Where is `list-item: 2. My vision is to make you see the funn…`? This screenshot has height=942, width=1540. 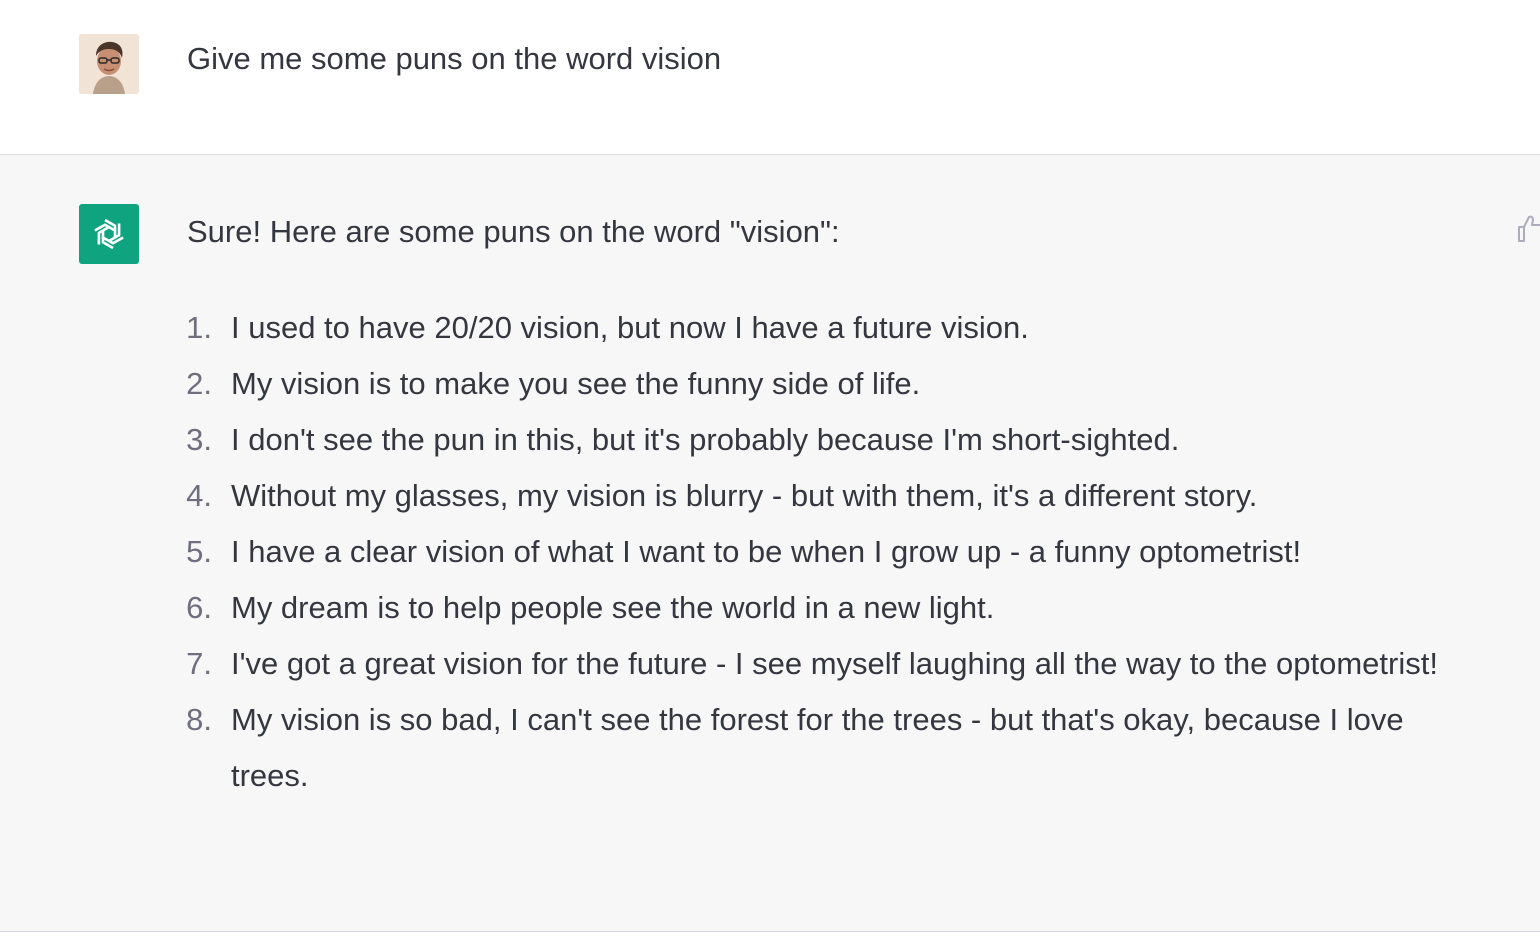 list-item: 2. My vision is to make you see the funn… is located at coordinates (836, 384).